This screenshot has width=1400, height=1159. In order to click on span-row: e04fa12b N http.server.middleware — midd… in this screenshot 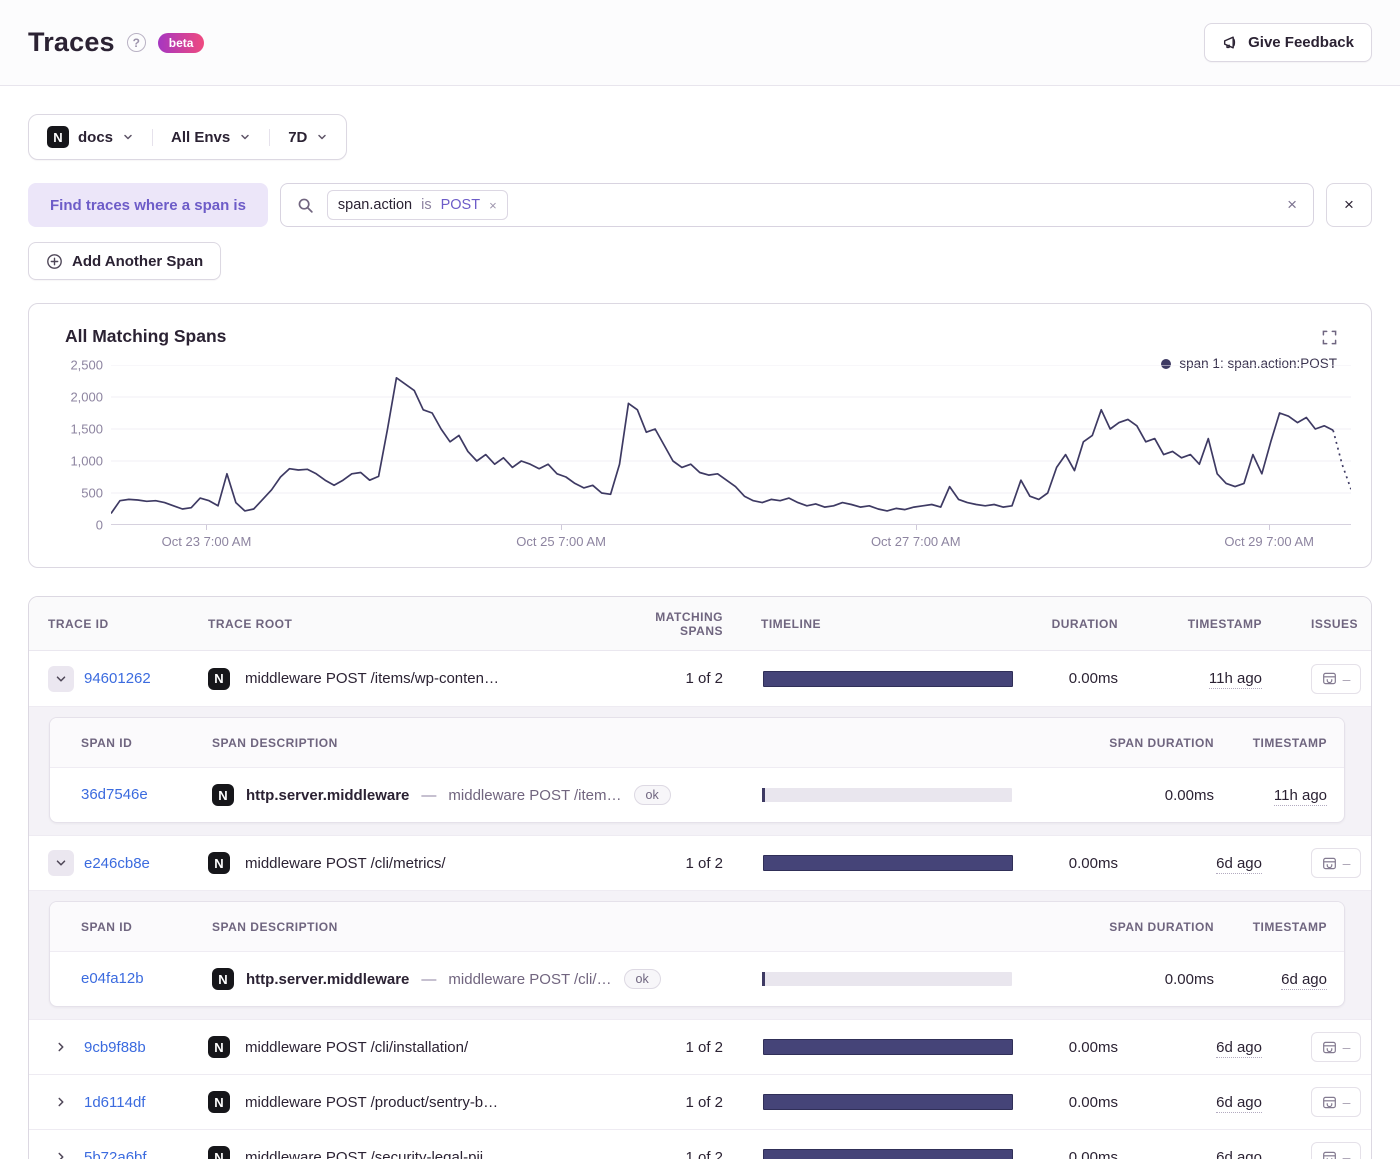, I will do `click(697, 979)`.